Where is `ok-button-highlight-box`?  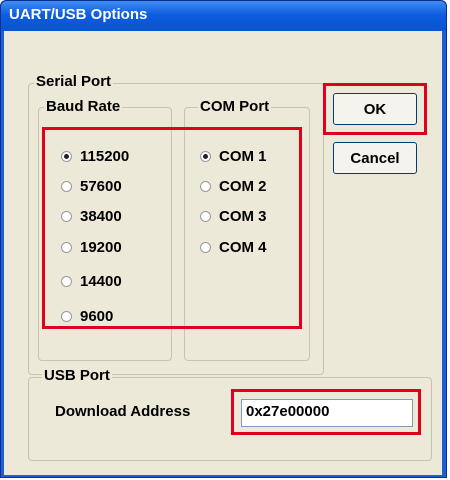 ok-button-highlight-box is located at coordinates (375, 109).